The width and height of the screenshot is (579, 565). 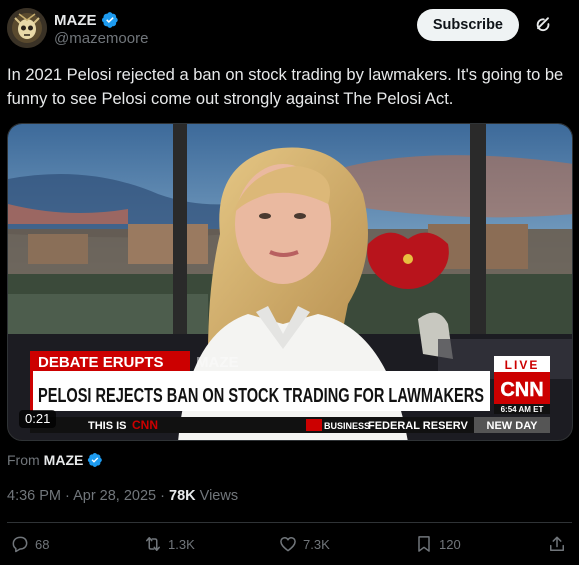 What do you see at coordinates (182, 496) in the screenshot?
I see `views-count: 78K` at bounding box center [182, 496].